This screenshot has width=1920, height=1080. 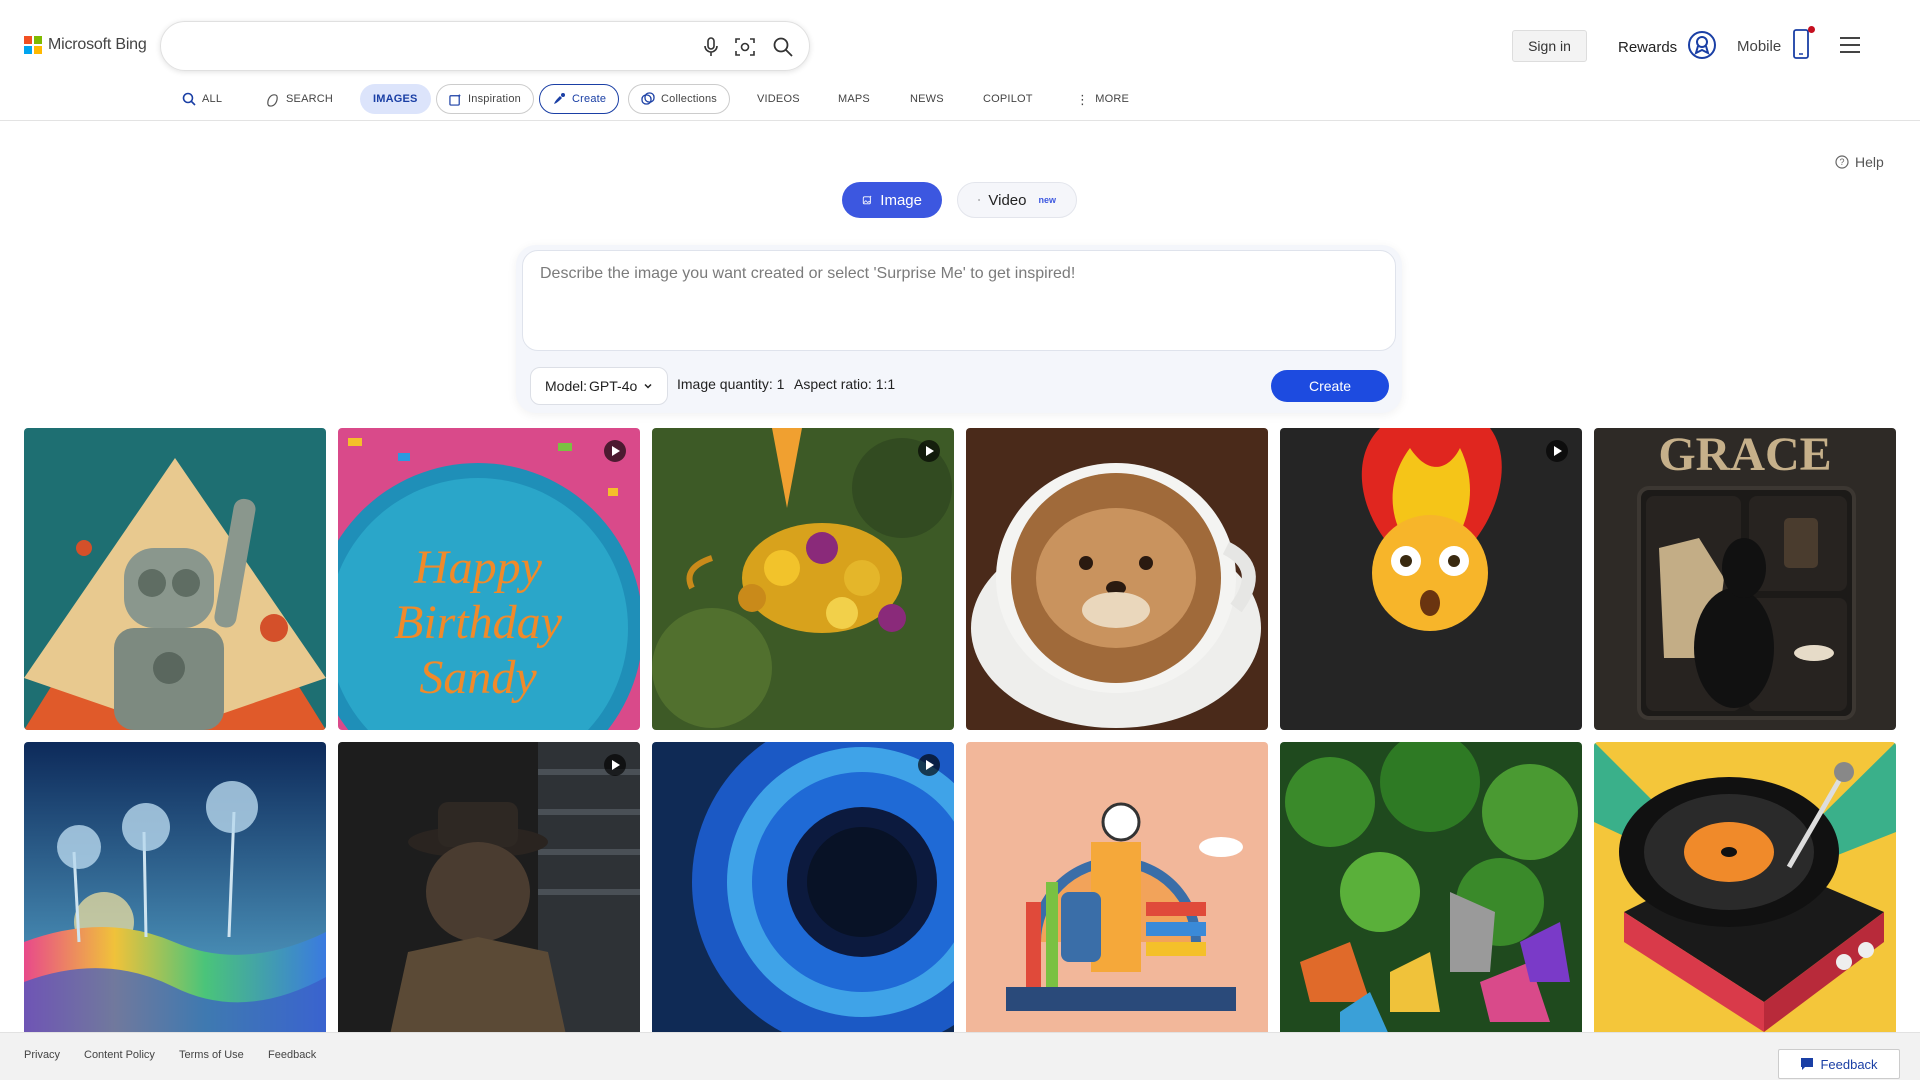 What do you see at coordinates (97, 44) in the screenshot?
I see `brand-name: Microsoft Bing` at bounding box center [97, 44].